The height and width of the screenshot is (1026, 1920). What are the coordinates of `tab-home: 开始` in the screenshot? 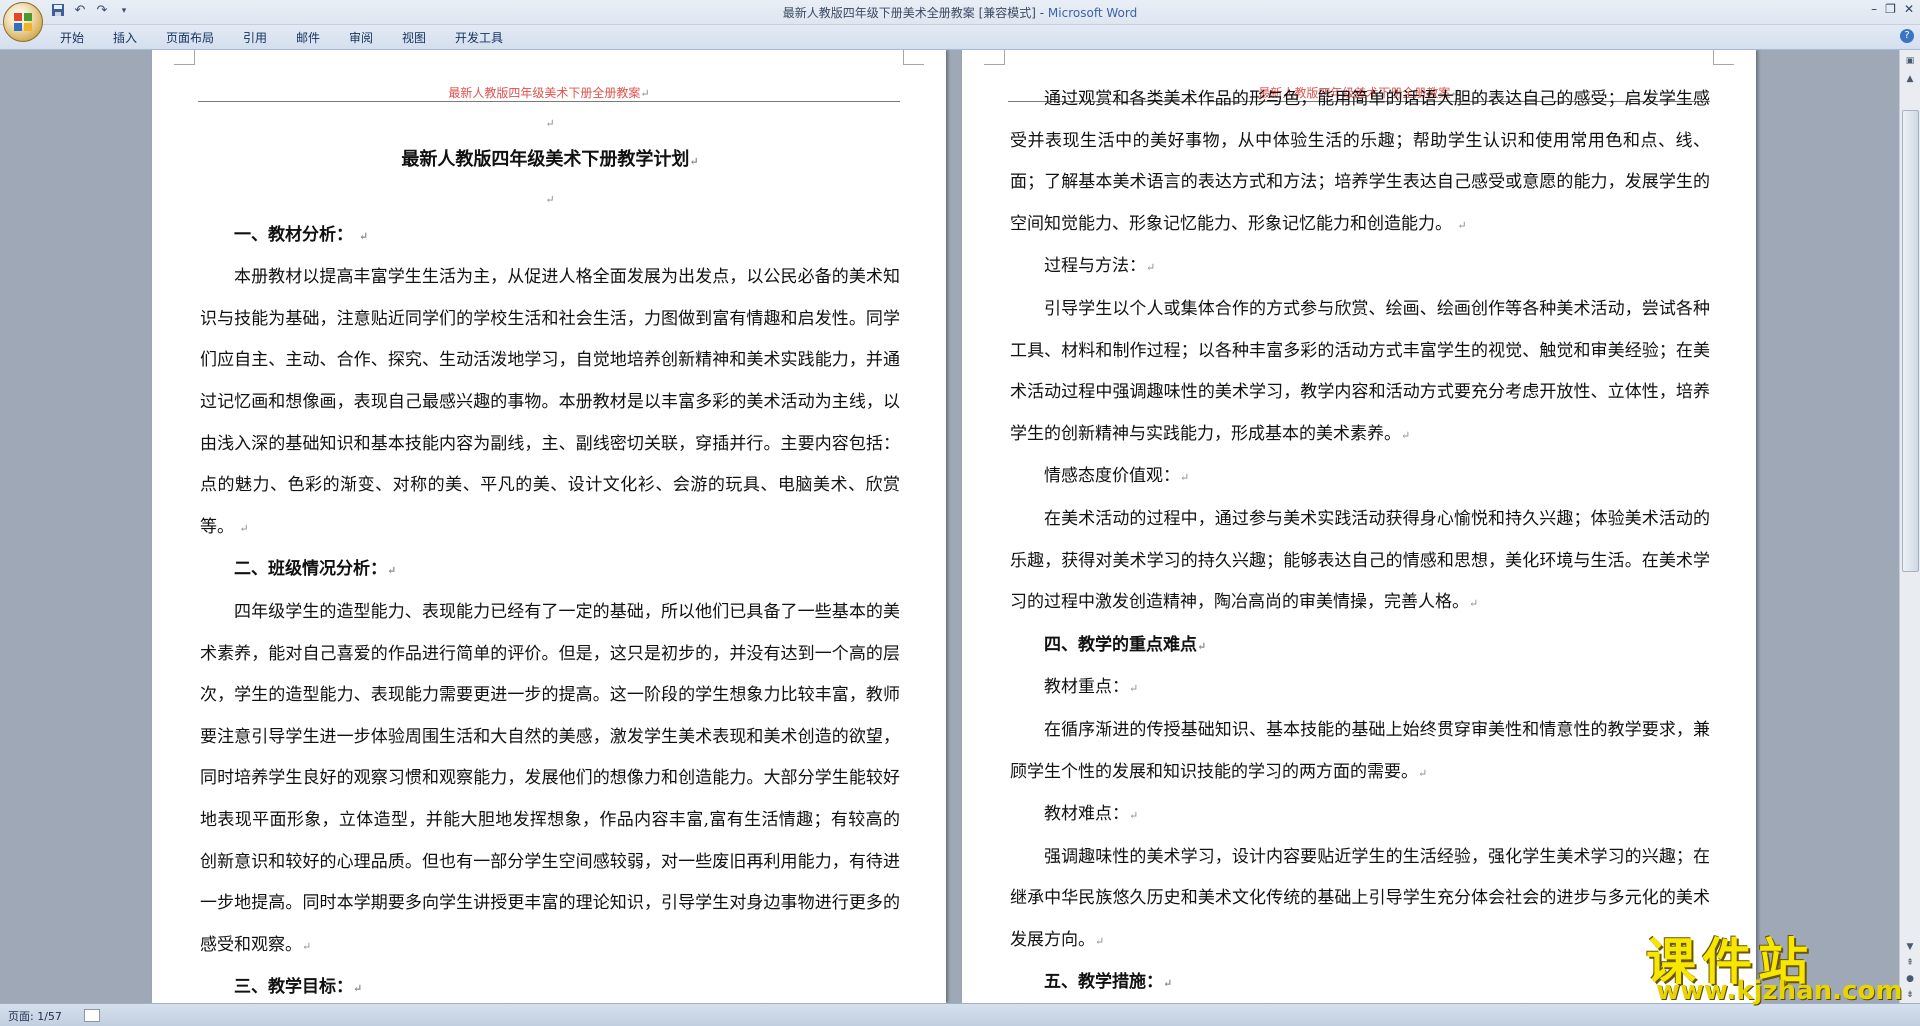 It's located at (72, 37).